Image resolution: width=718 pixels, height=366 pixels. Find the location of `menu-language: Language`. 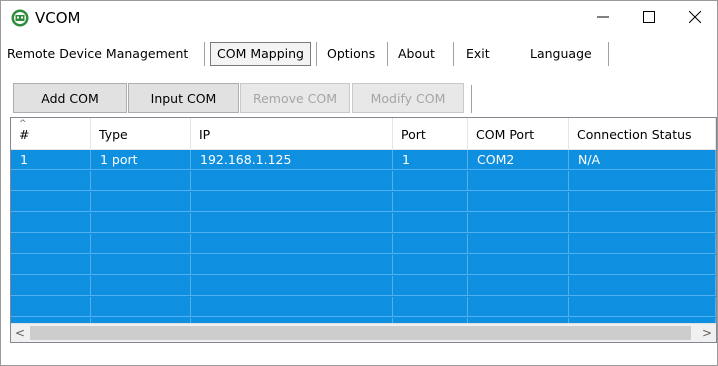

menu-language: Language is located at coordinates (561, 54).